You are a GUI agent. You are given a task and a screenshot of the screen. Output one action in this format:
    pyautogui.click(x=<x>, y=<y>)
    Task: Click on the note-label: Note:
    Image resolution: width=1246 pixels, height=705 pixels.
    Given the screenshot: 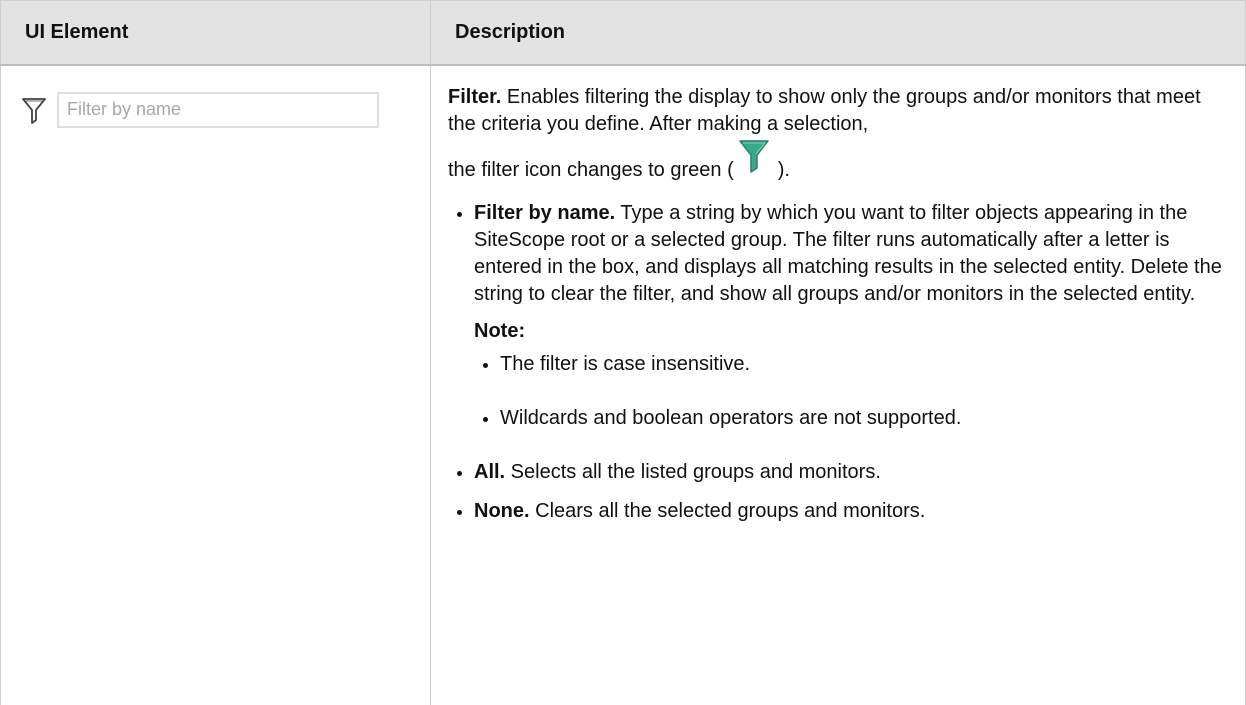 What is the action you would take?
    pyautogui.click(x=500, y=330)
    